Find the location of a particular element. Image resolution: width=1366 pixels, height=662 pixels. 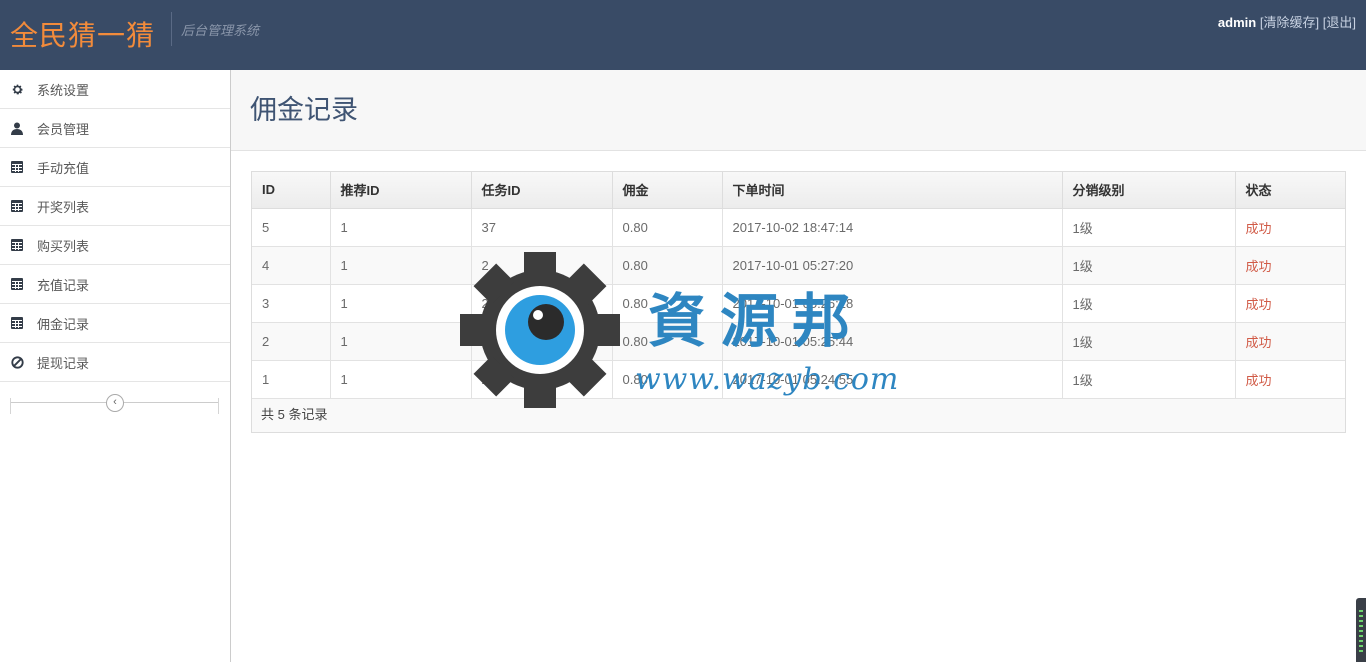

cell-id: 3 is located at coordinates (291, 303).